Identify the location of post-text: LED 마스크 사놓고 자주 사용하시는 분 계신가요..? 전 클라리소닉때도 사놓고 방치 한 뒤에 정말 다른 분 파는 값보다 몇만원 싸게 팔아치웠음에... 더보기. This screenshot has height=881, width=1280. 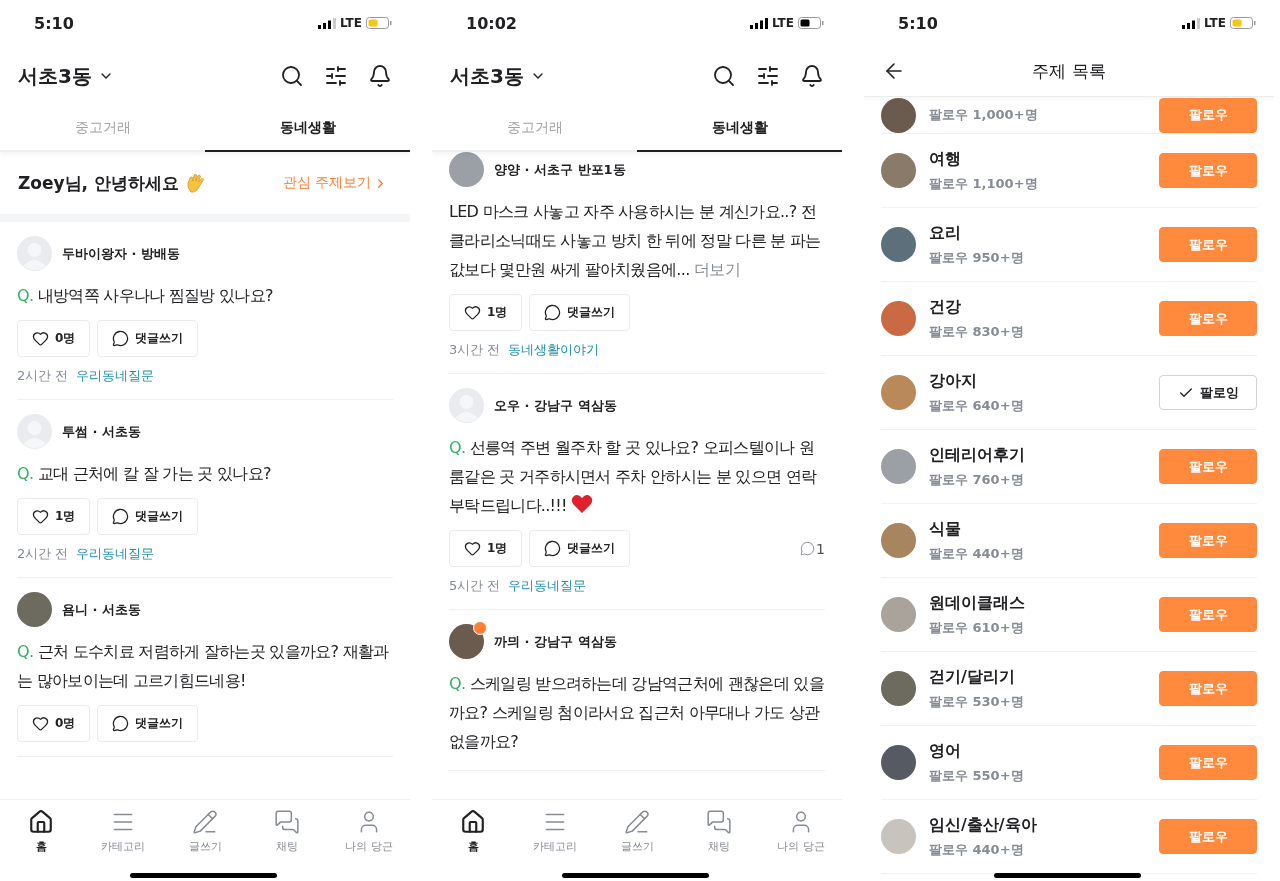
(635, 241).